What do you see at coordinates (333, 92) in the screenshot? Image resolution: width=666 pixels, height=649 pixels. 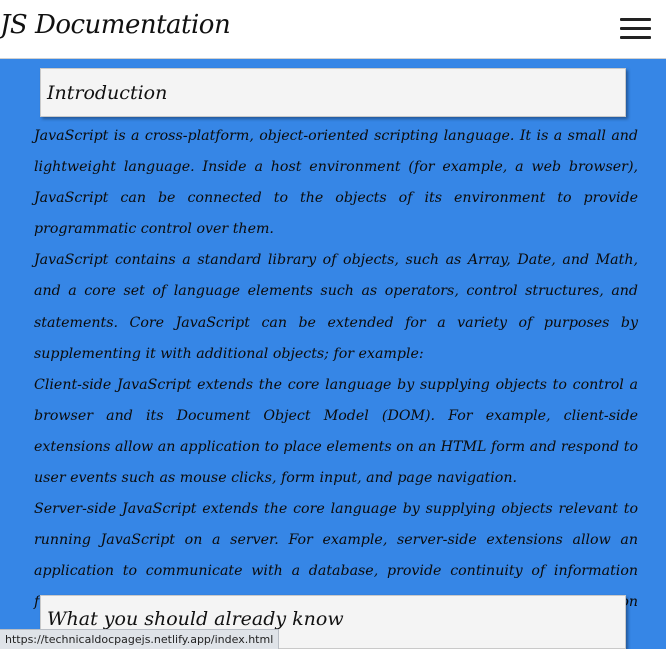 I see `section-header-introduction: Introduction` at bounding box center [333, 92].